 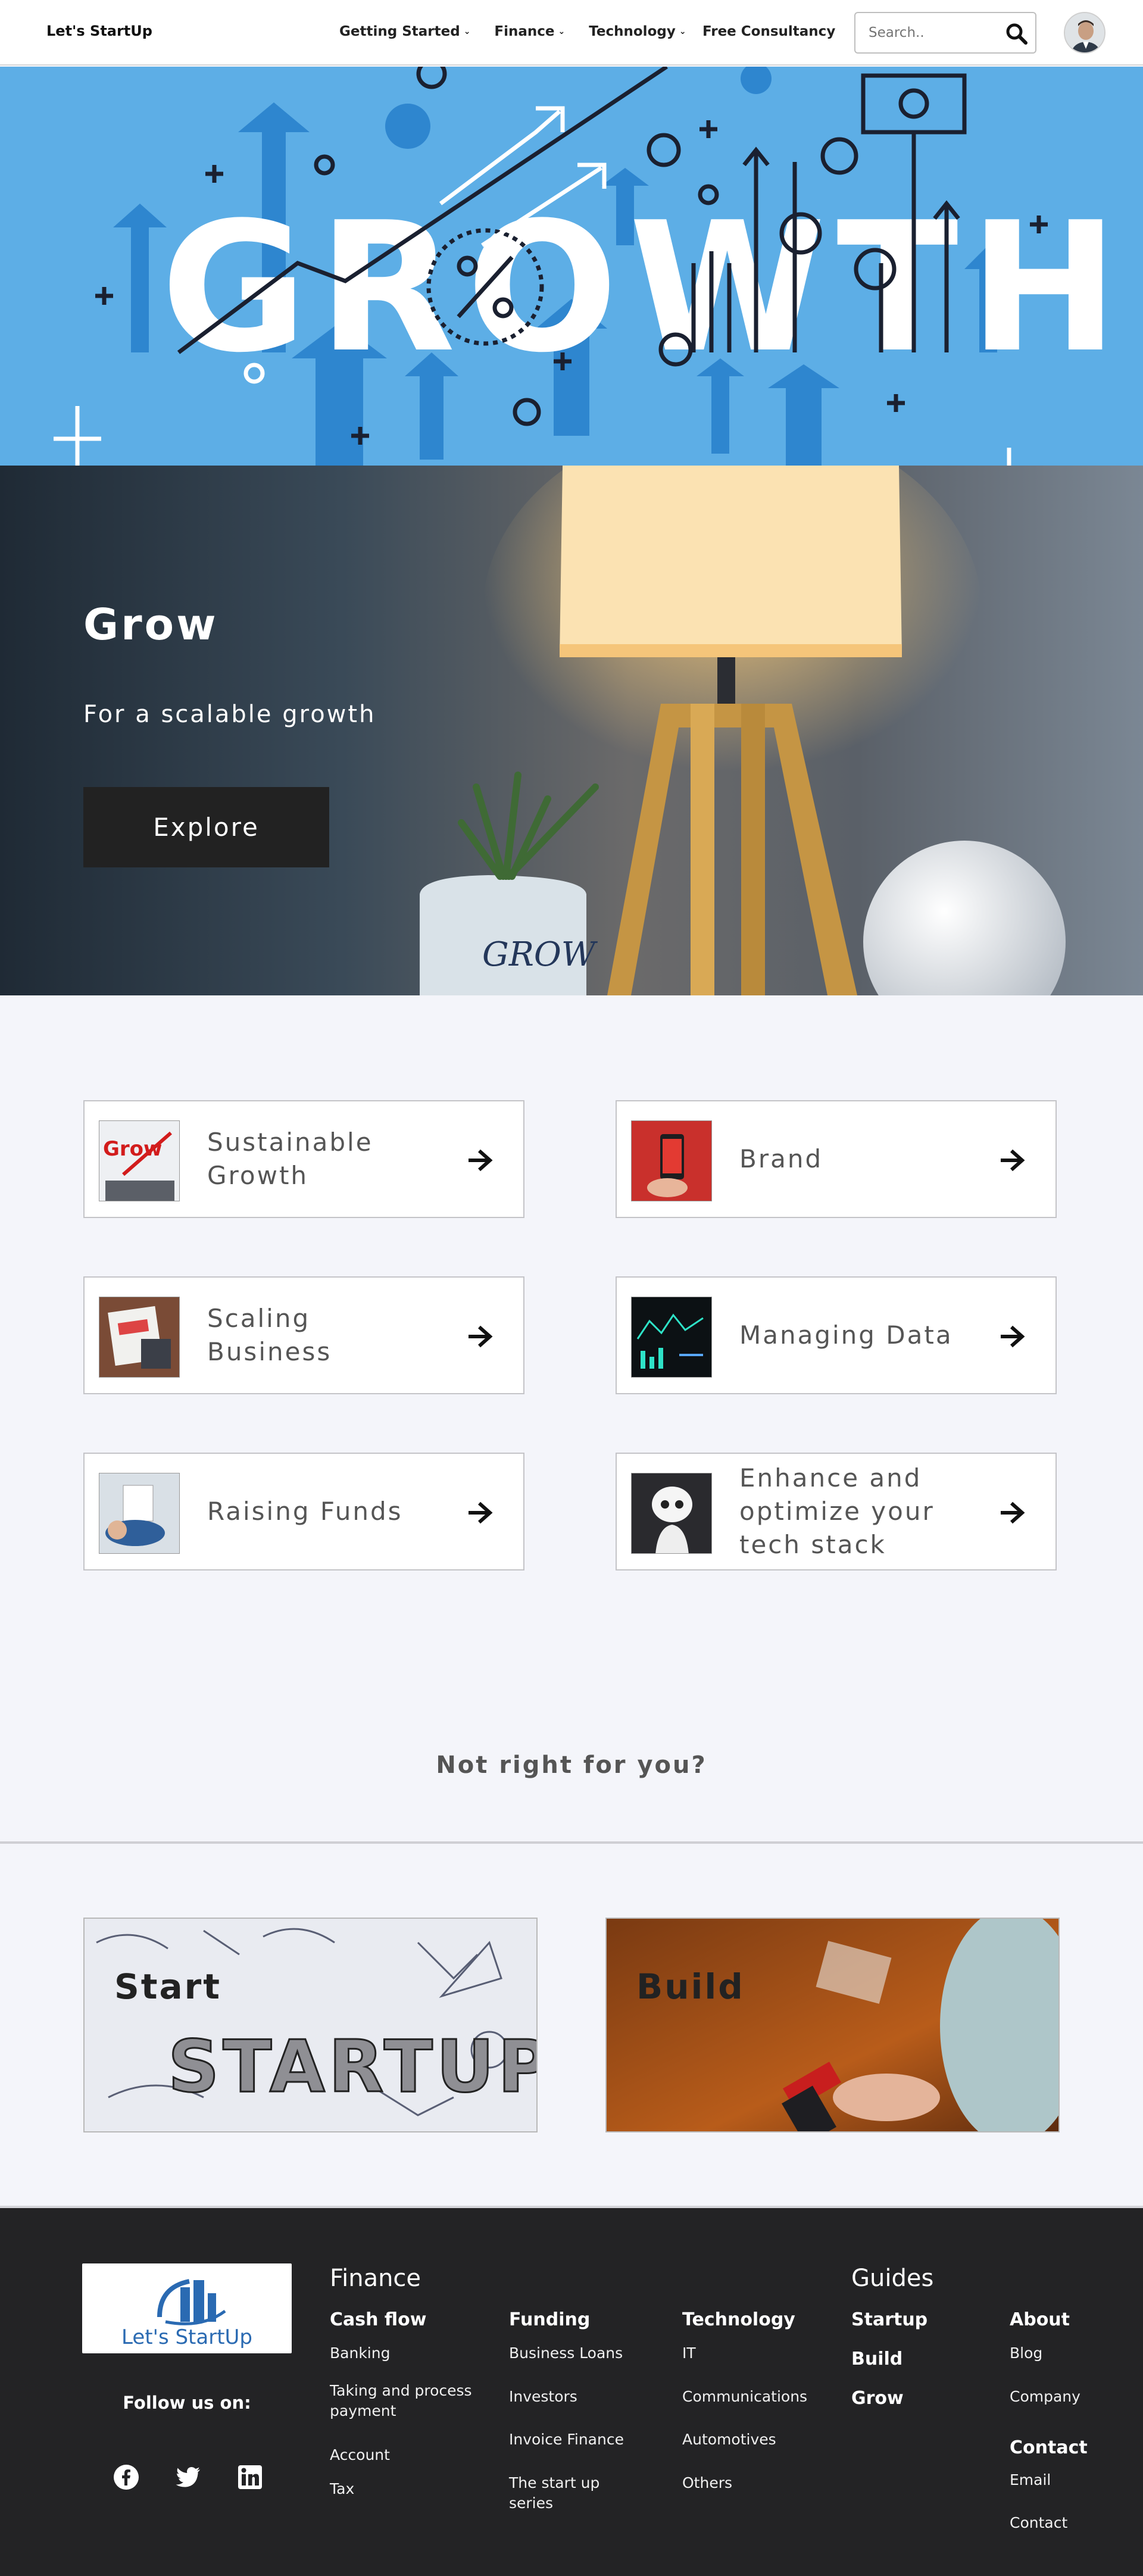 I want to click on nav-finance-label: Finance, so click(x=524, y=31).